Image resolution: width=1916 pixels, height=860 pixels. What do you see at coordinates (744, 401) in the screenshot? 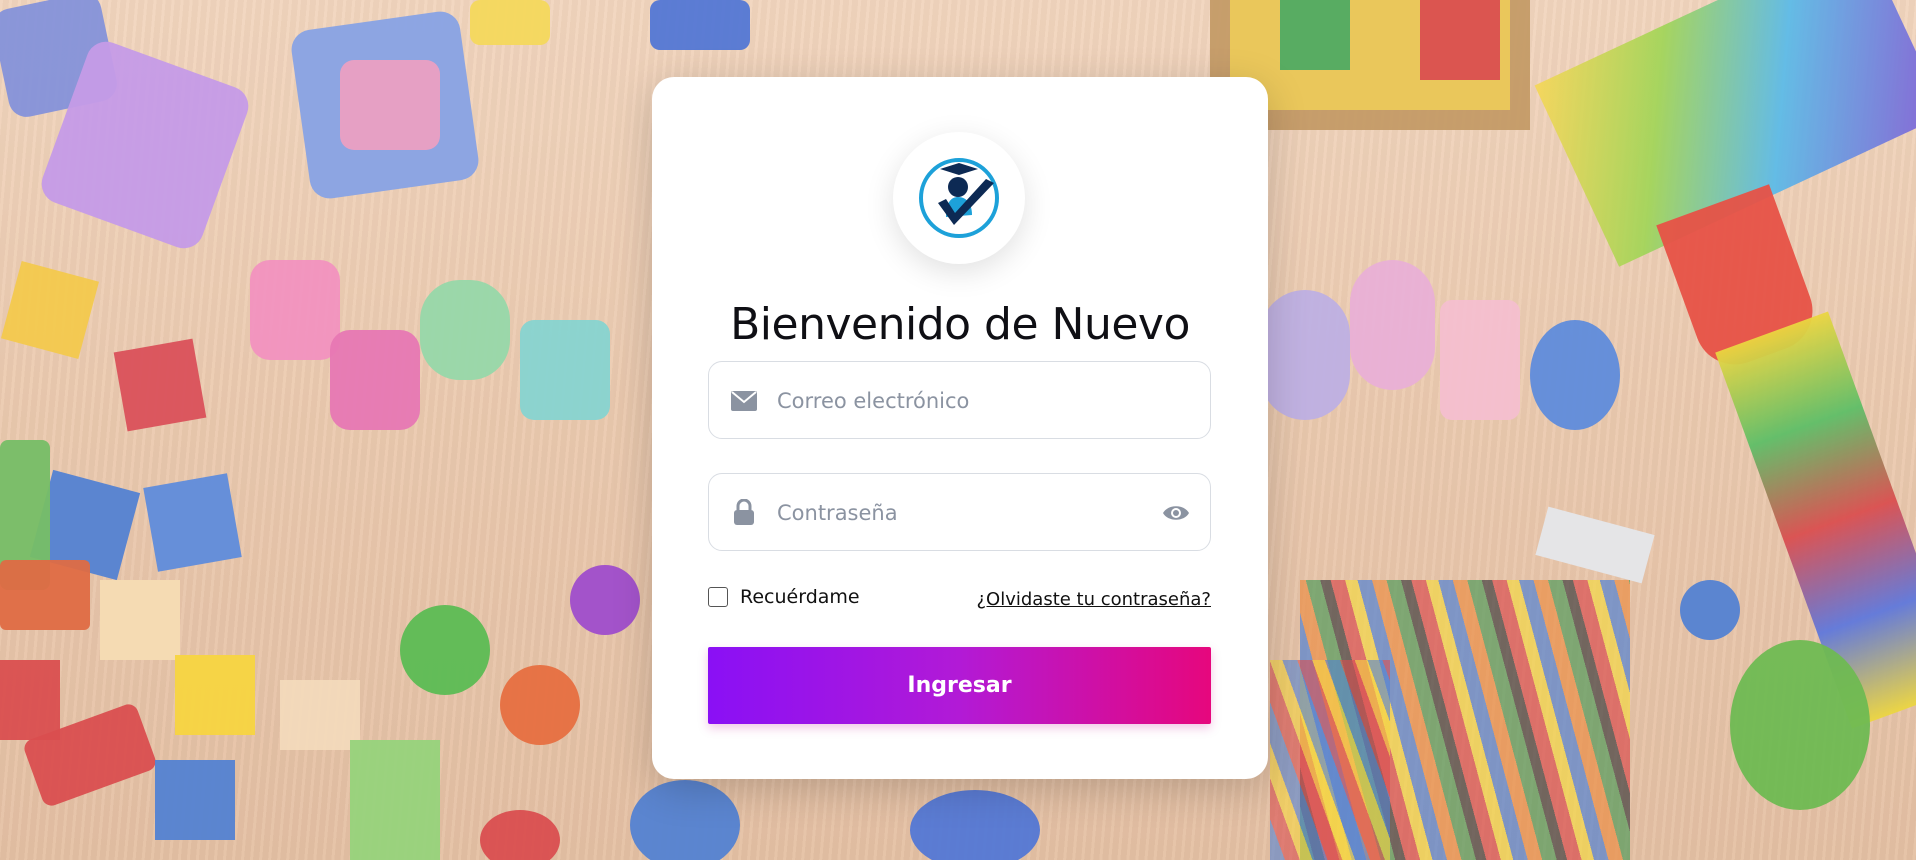
I see `envelope-icon` at bounding box center [744, 401].